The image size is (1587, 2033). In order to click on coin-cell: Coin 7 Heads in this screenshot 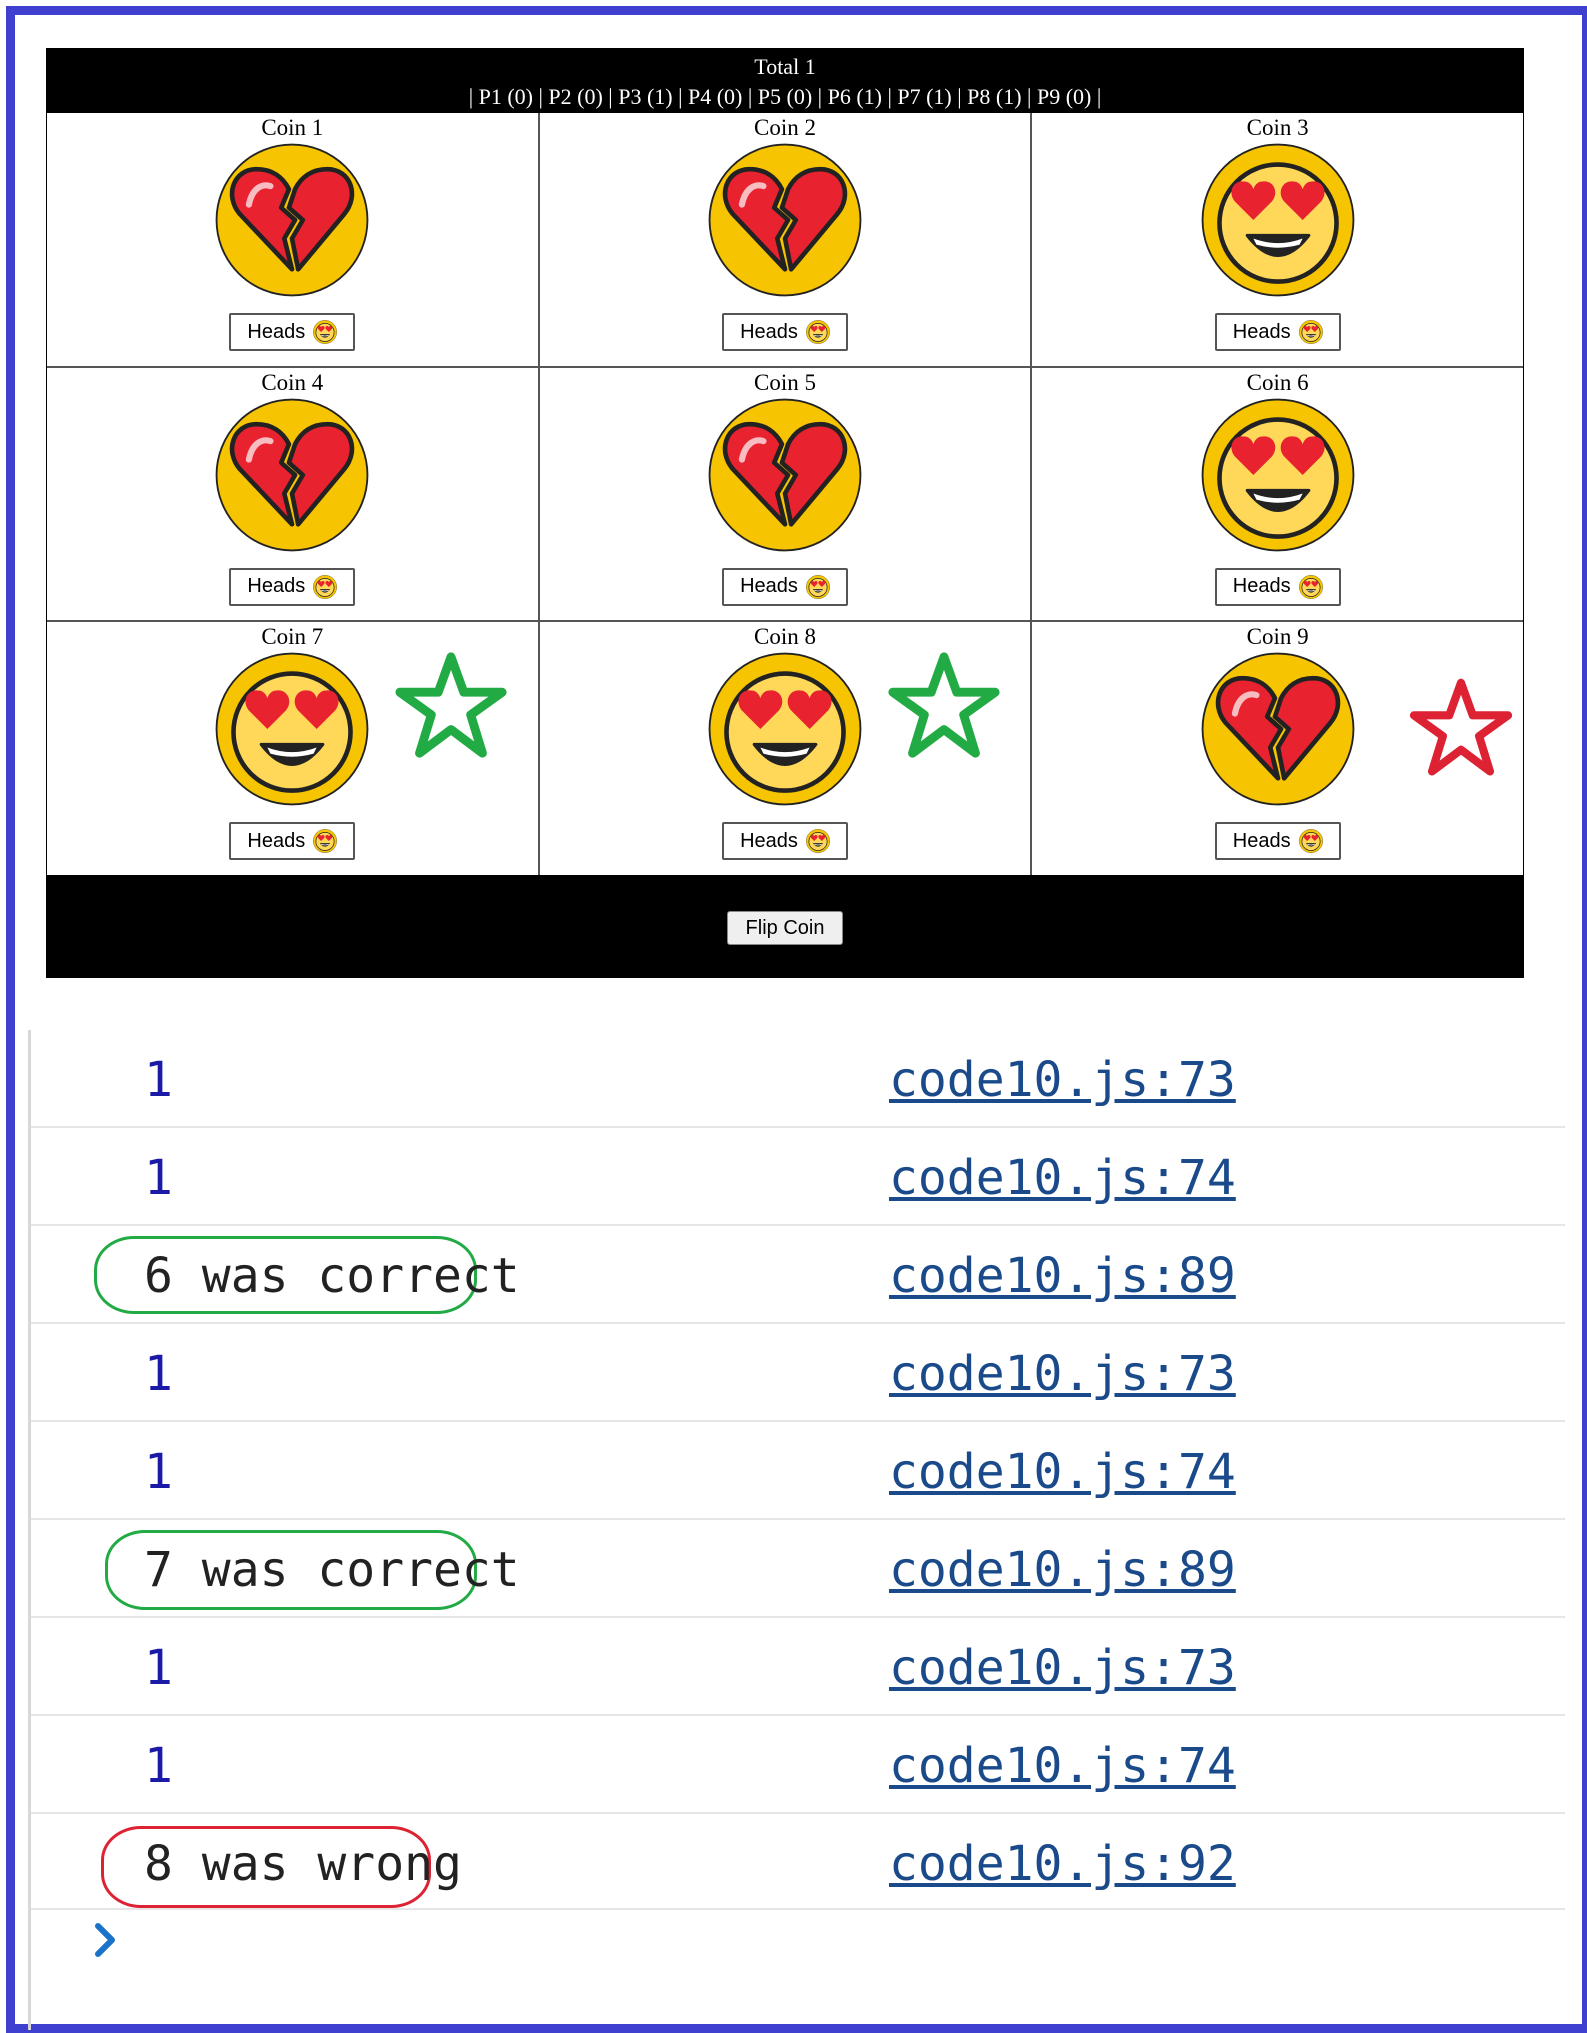, I will do `click(292, 748)`.